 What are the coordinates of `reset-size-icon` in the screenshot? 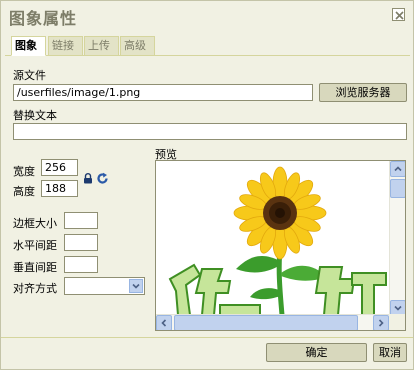 It's located at (102, 178).